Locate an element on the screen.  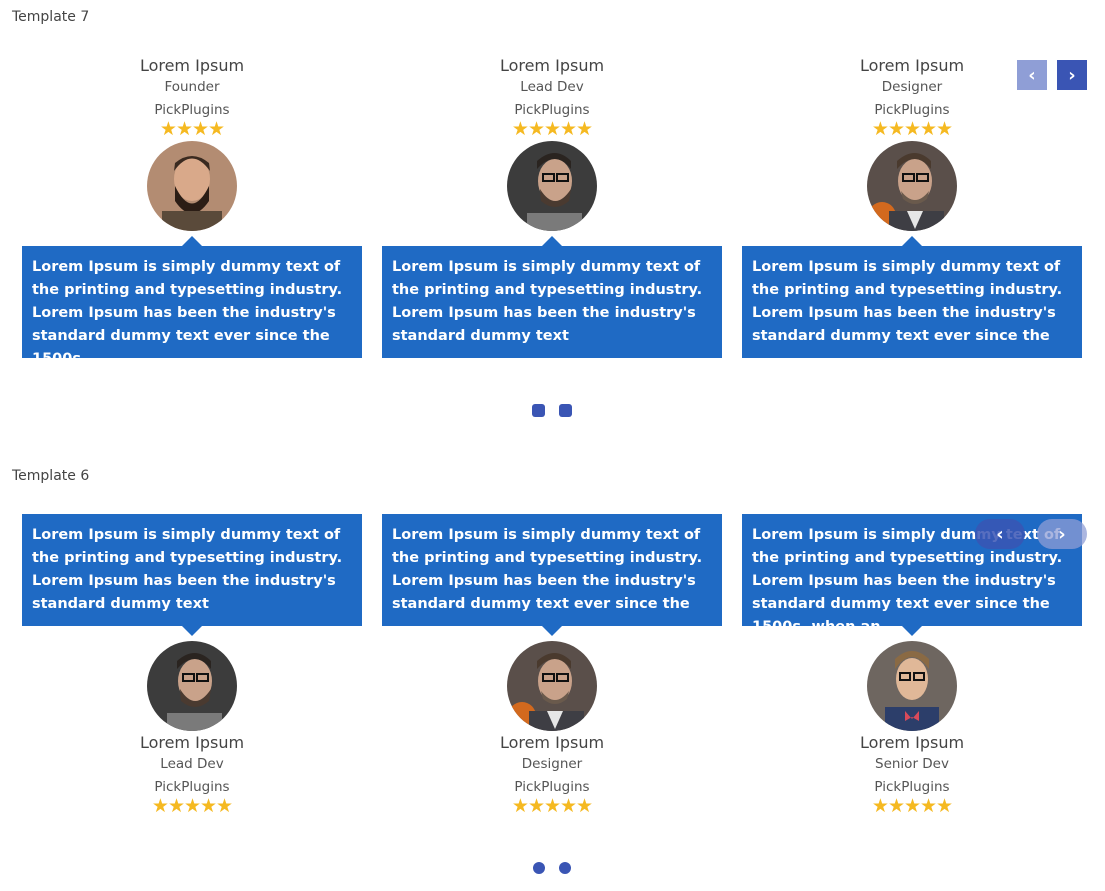
section-title-template-6: Template 6 is located at coordinates (51, 476).